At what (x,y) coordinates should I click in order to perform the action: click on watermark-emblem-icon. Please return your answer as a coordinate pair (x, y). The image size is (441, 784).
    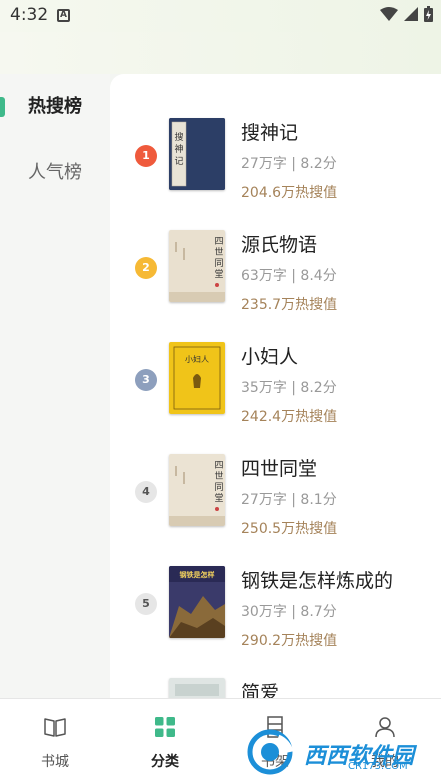
    Looking at the image, I should click on (270, 752).